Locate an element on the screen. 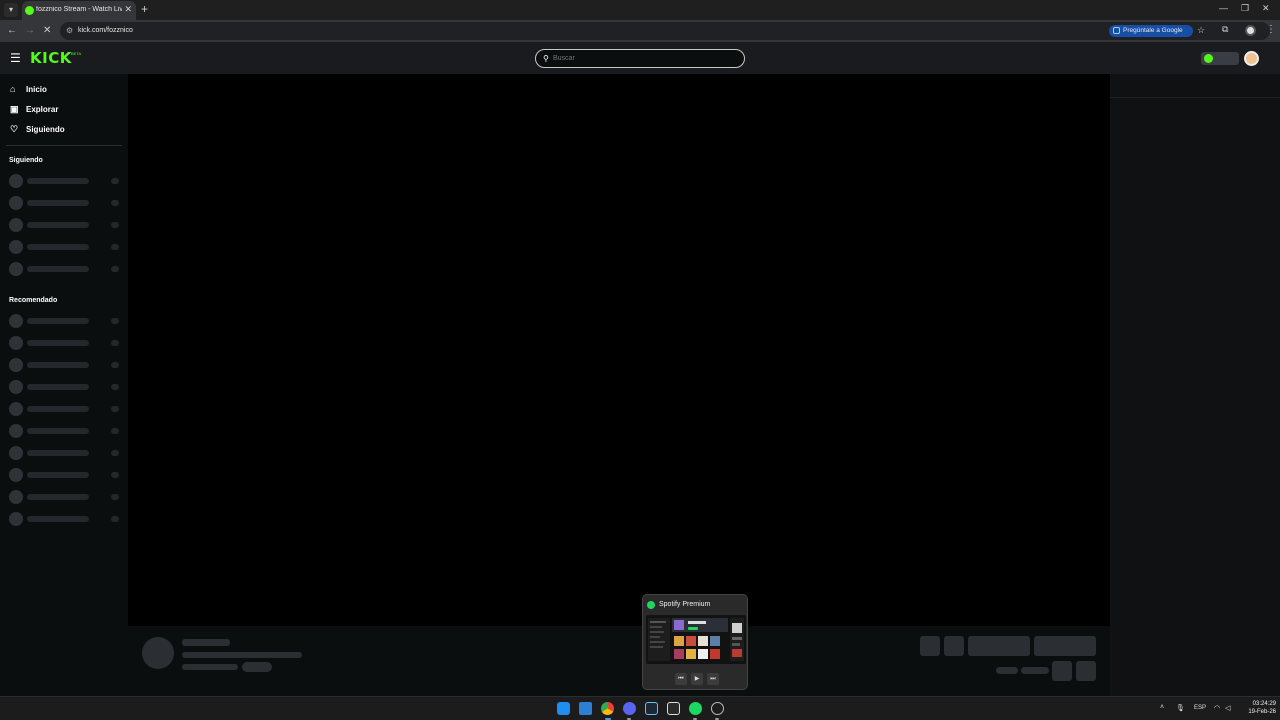  sidebar-item-label: Siguiendo is located at coordinates (45, 129).